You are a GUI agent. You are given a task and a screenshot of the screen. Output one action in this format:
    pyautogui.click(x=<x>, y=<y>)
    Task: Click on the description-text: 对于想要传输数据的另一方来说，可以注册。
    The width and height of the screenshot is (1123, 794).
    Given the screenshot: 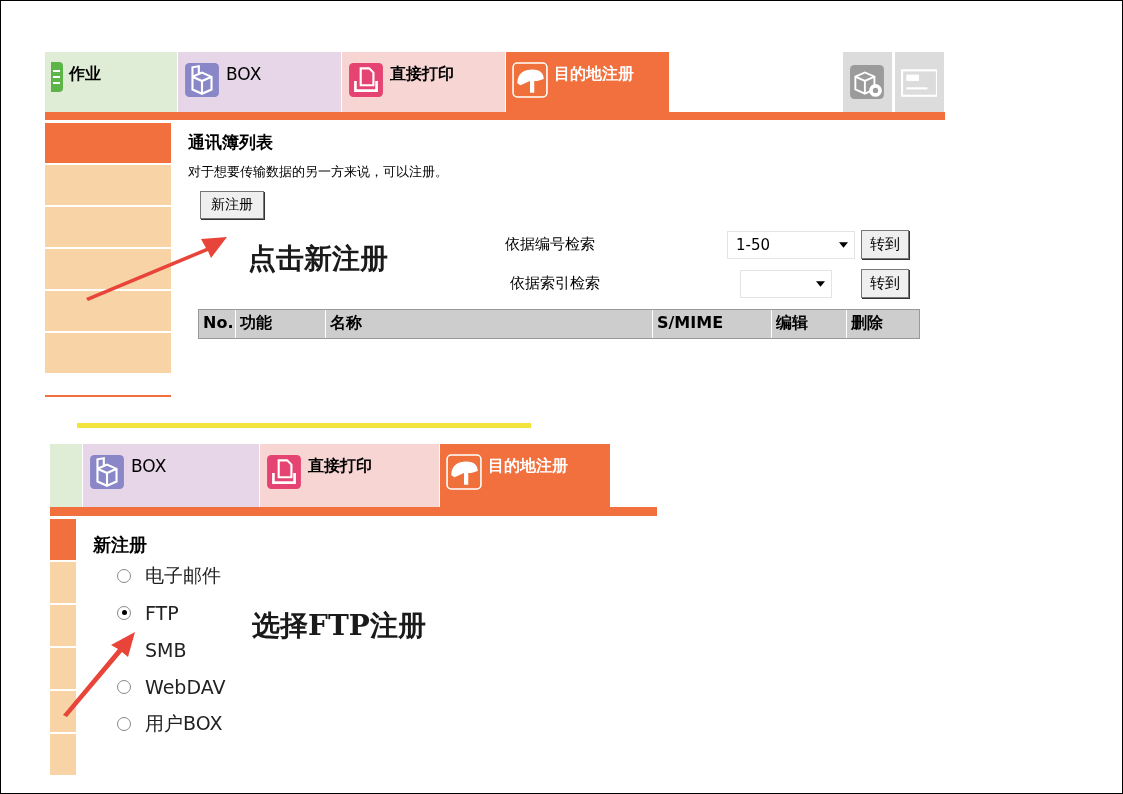 What is the action you would take?
    pyautogui.click(x=318, y=172)
    